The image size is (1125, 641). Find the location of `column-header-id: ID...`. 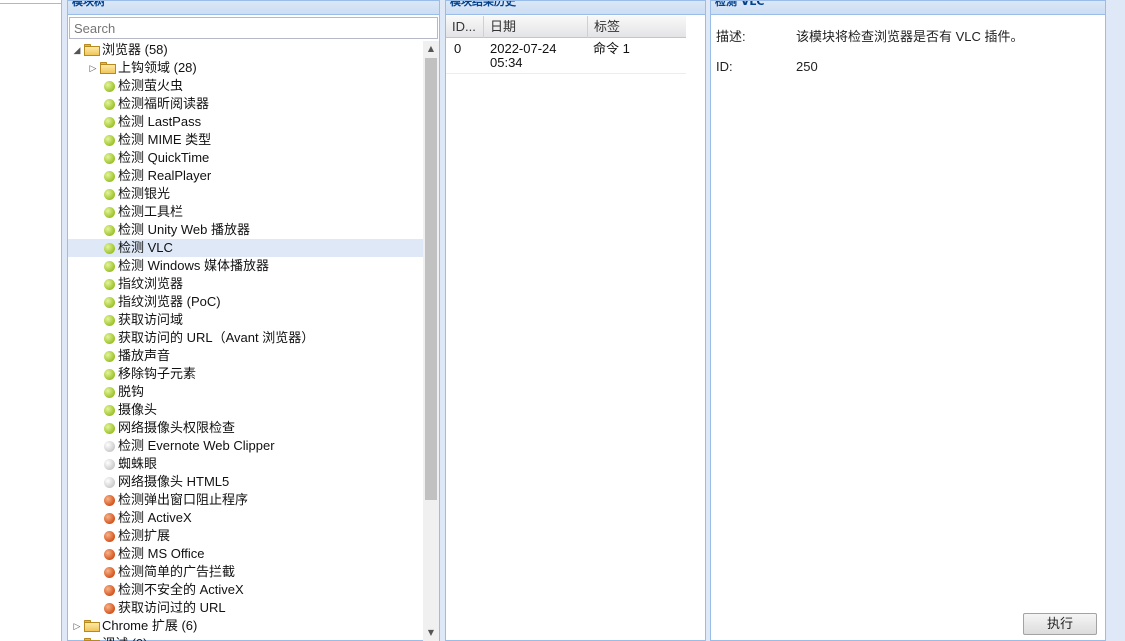

column-header-id: ID... is located at coordinates (465, 27).